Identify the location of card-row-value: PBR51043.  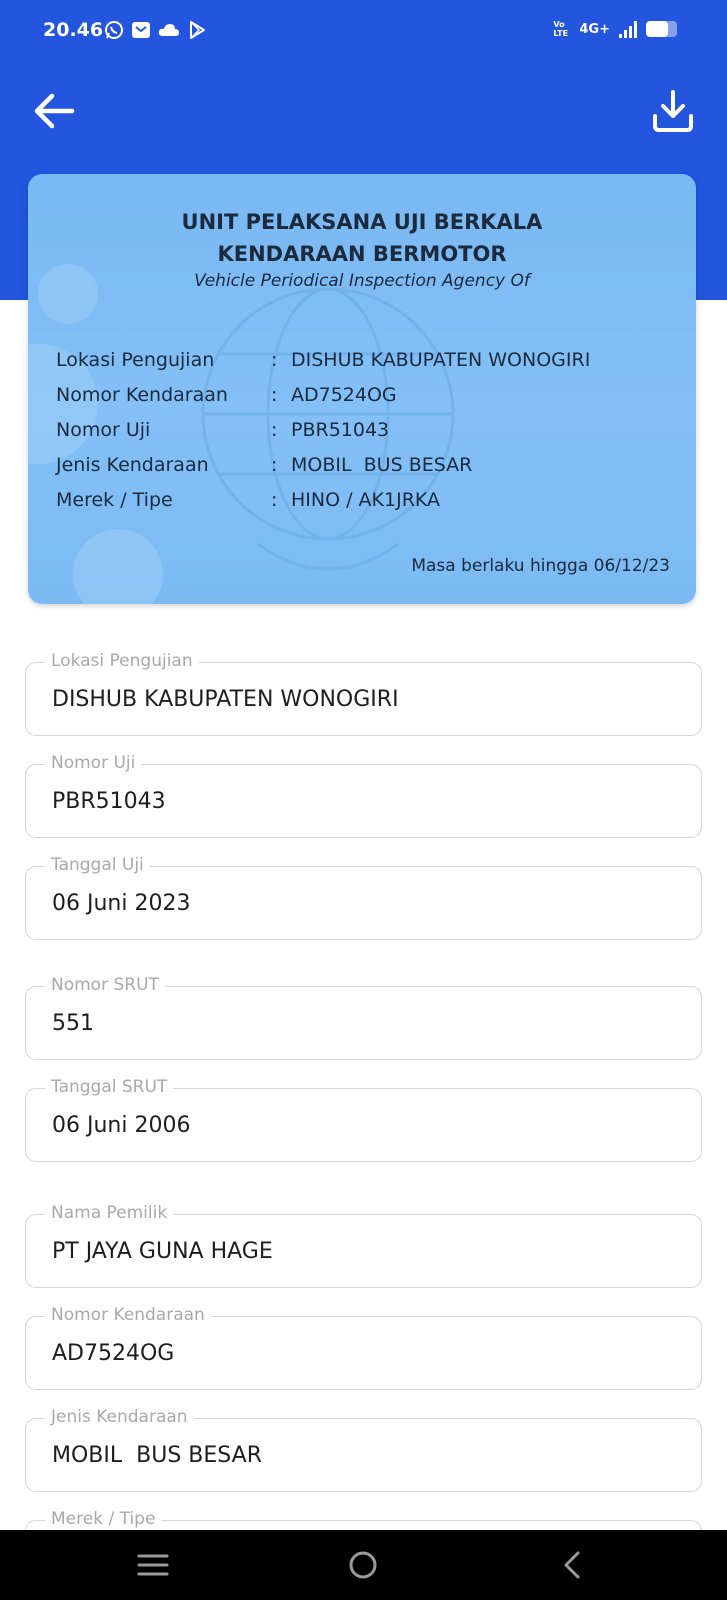
(340, 429).